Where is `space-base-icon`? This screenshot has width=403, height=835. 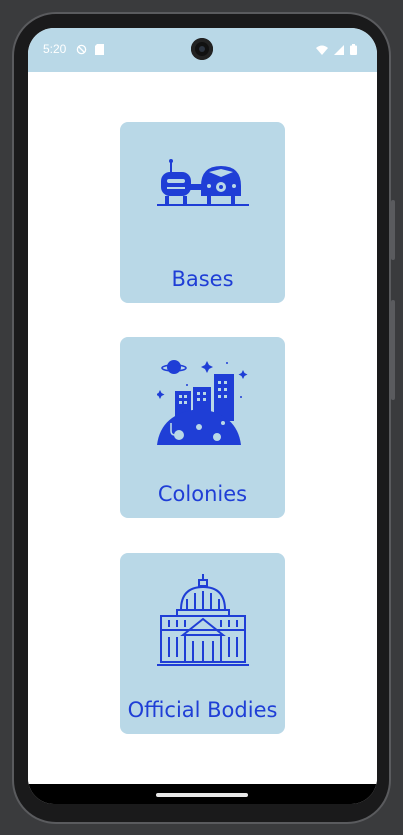
space-base-icon is located at coordinates (203, 189).